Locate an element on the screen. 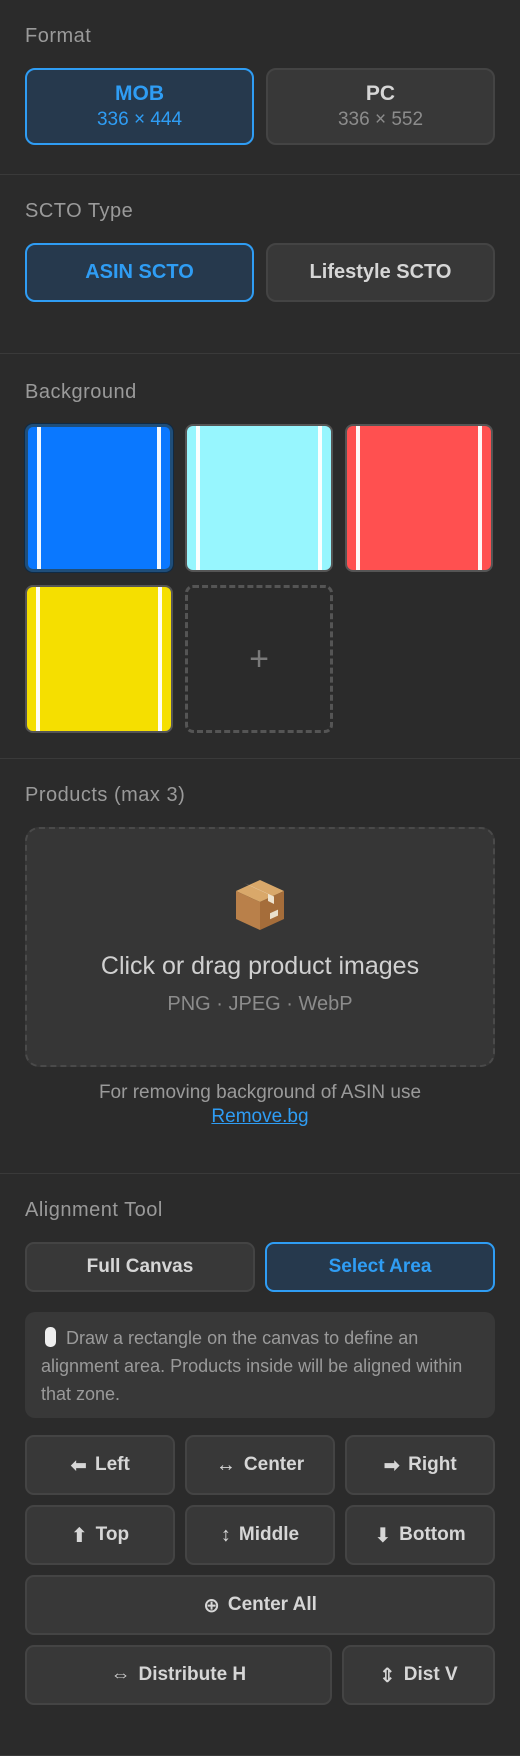 This screenshot has height=1756, width=520. note-text: For removing background of ASIN use is located at coordinates (260, 1092).